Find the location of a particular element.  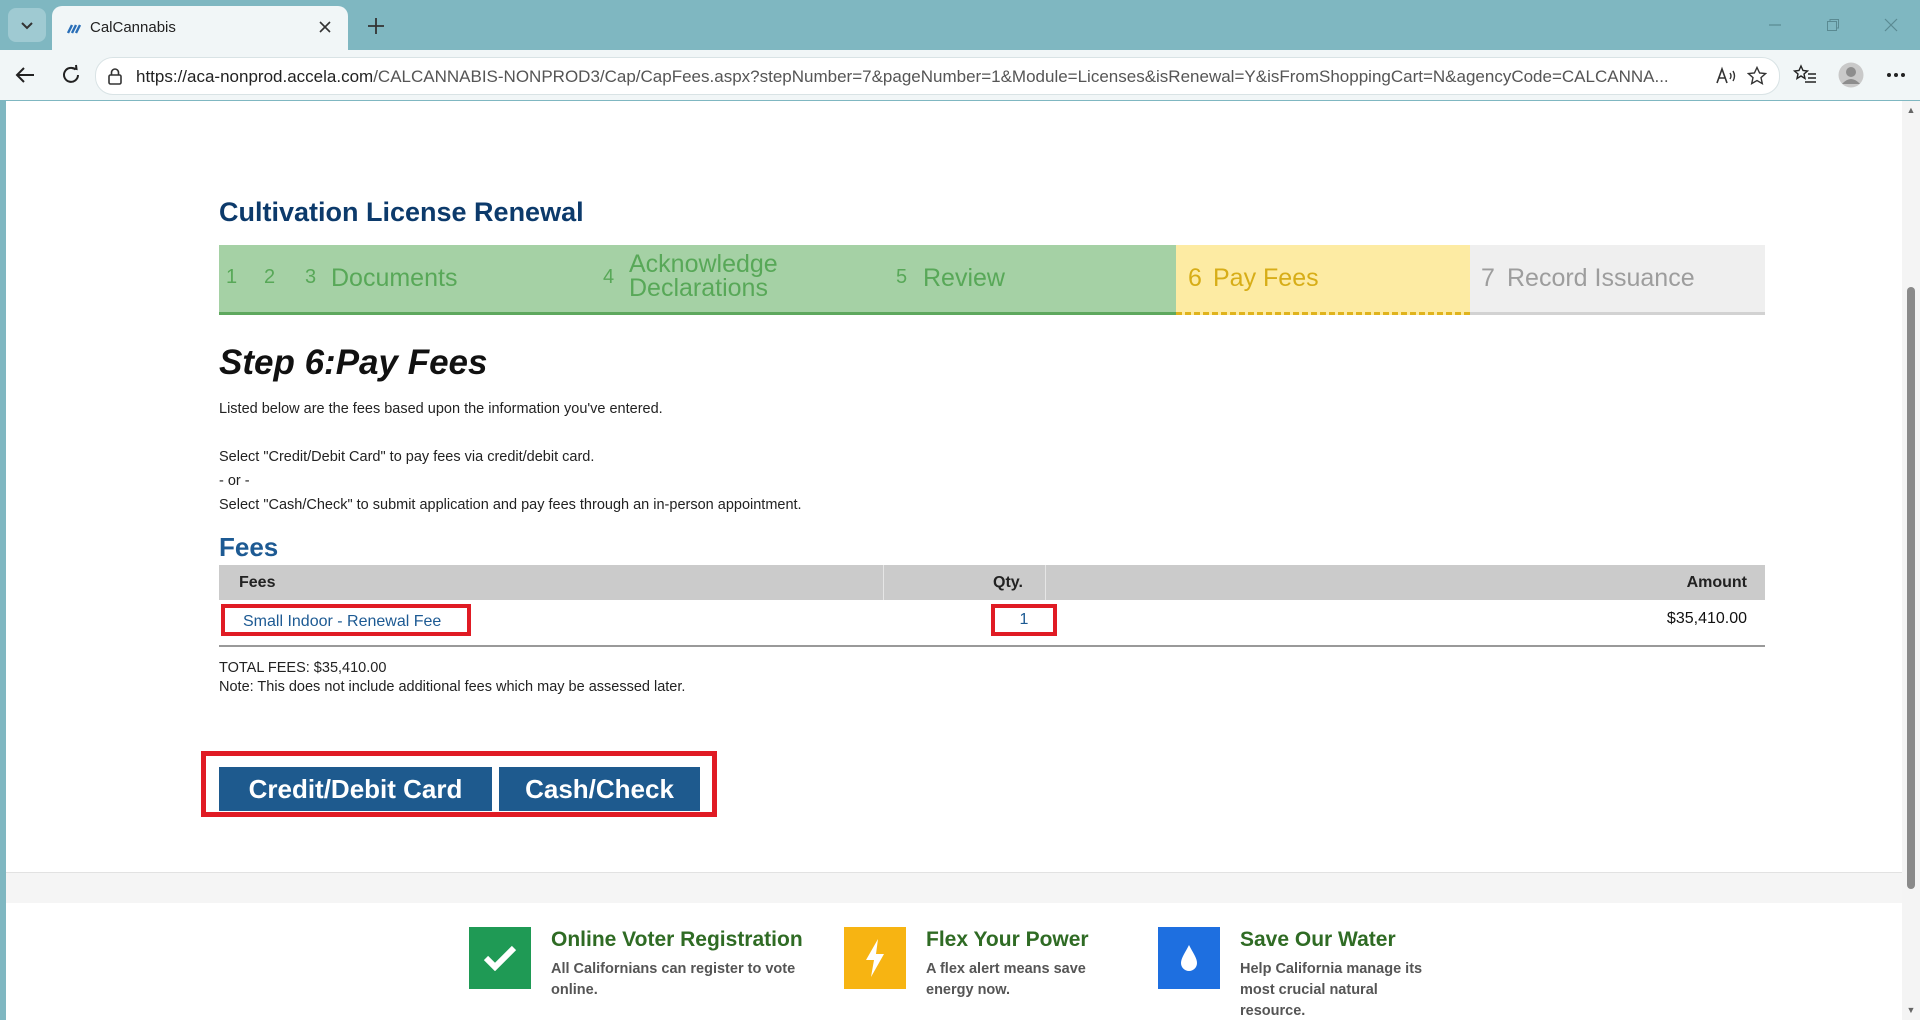

reload-icon is located at coordinates (71, 73).